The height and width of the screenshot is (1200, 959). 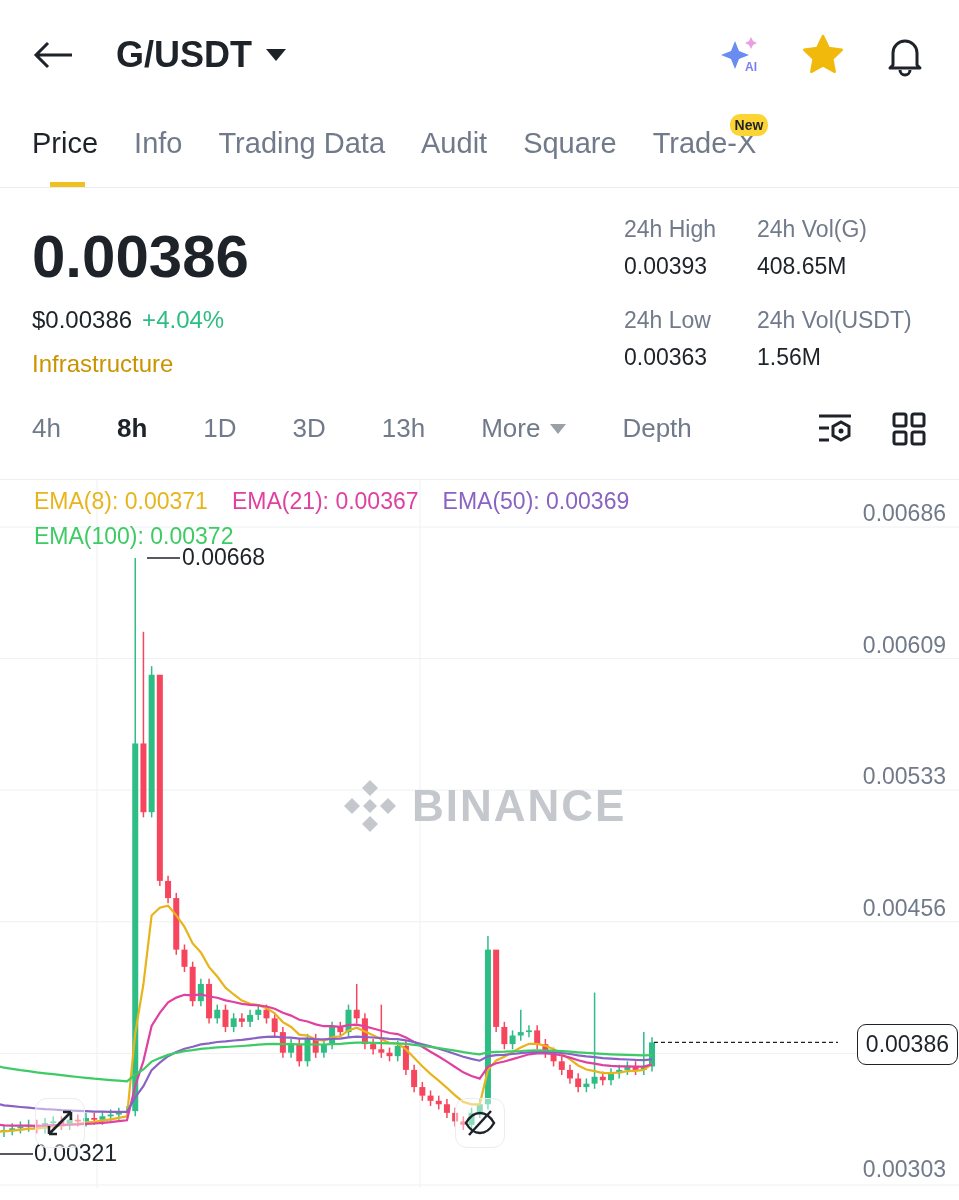 What do you see at coordinates (907, 1044) in the screenshot?
I see `current-price-tag: 0.00386` at bounding box center [907, 1044].